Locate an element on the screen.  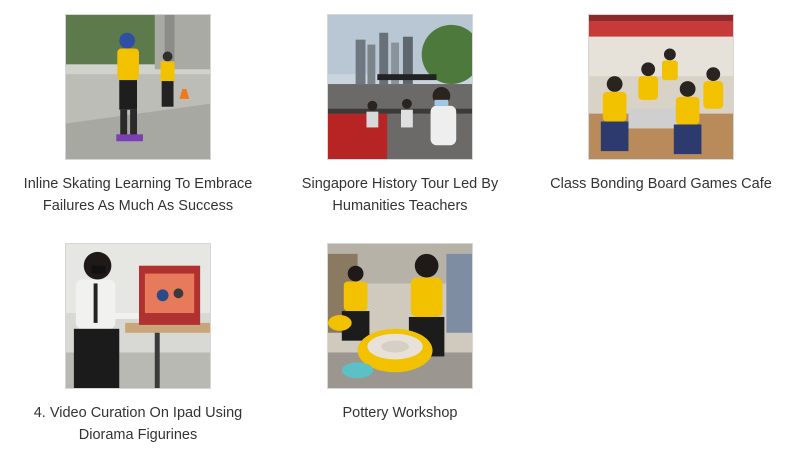
caption-board-games: Class Bonding Board Games Cafe is located at coordinates (661, 184).